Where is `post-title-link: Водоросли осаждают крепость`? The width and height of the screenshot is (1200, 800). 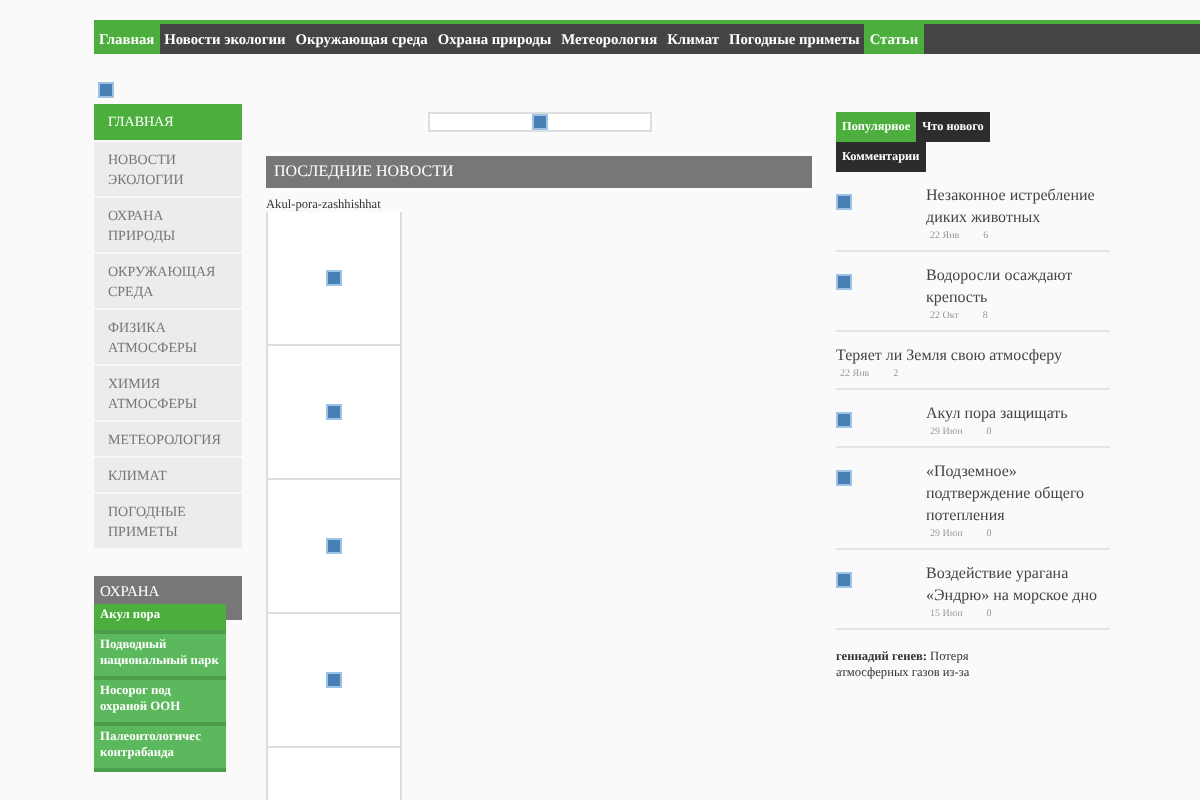
post-title-link: Водоросли осаждают крепость is located at coordinates (1018, 286).